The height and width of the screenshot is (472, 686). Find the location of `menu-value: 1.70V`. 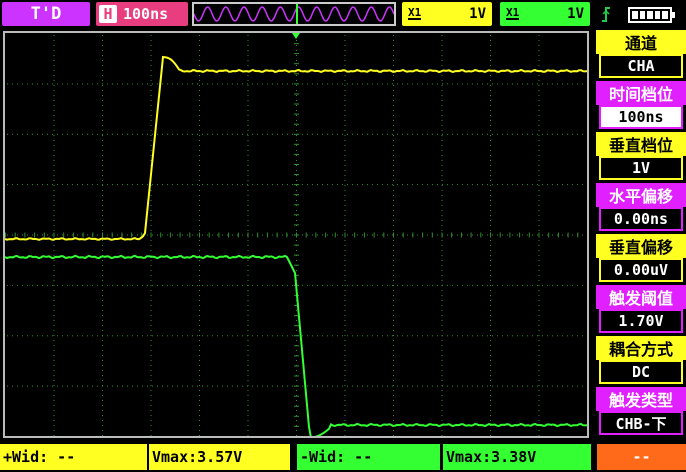

menu-value: 1.70V is located at coordinates (641, 321).